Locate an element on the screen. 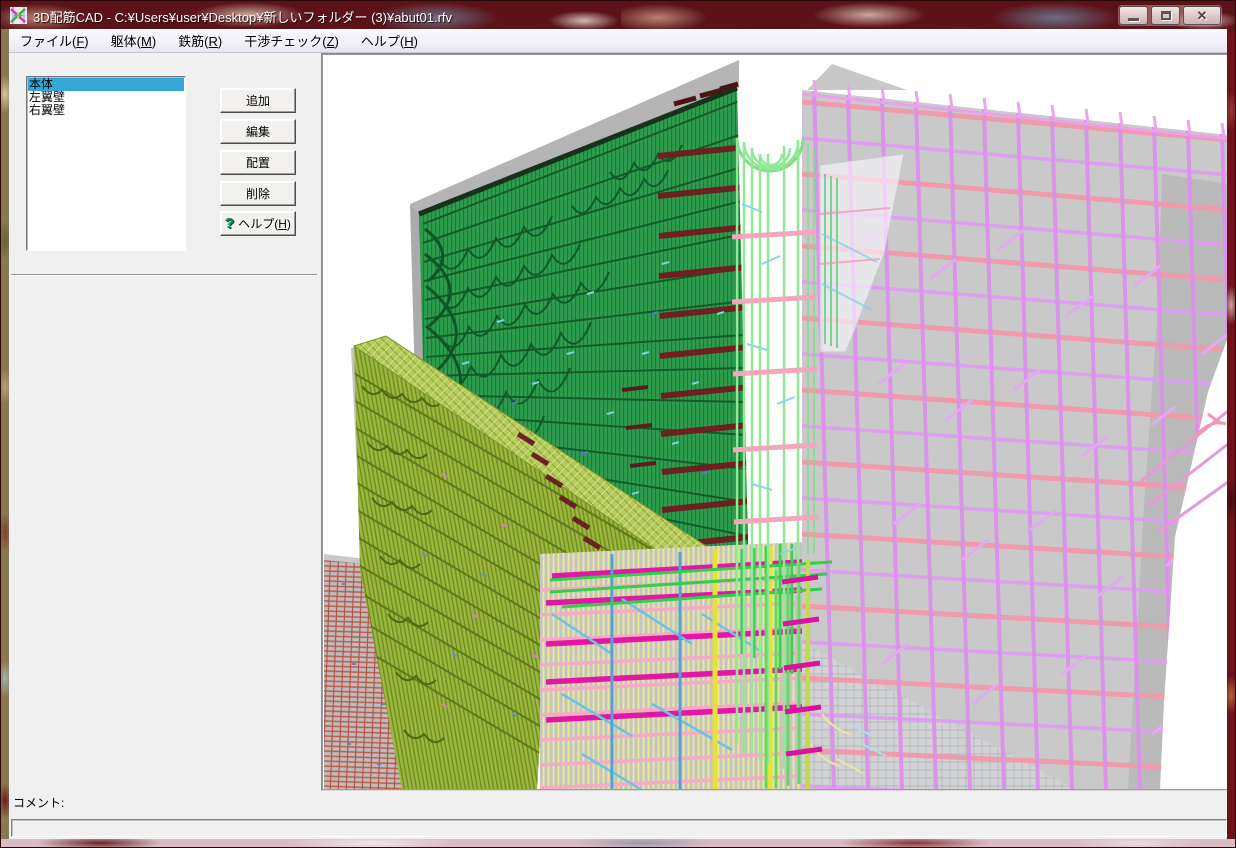 The height and width of the screenshot is (848, 1236). comment-label: コメント: is located at coordinates (39, 803).